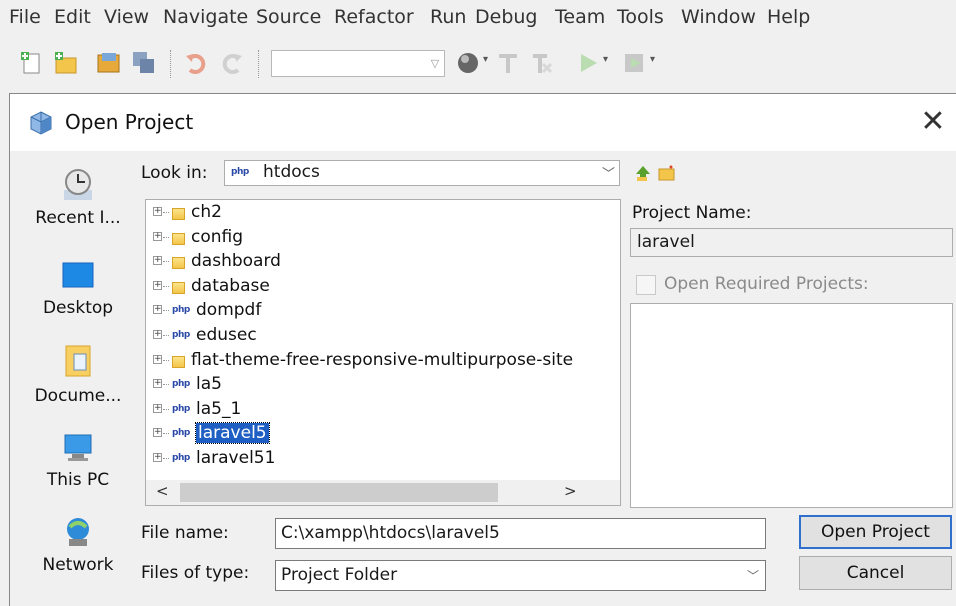 The image size is (956, 606). What do you see at coordinates (933, 122) in the screenshot?
I see `close-icon: ✕` at bounding box center [933, 122].